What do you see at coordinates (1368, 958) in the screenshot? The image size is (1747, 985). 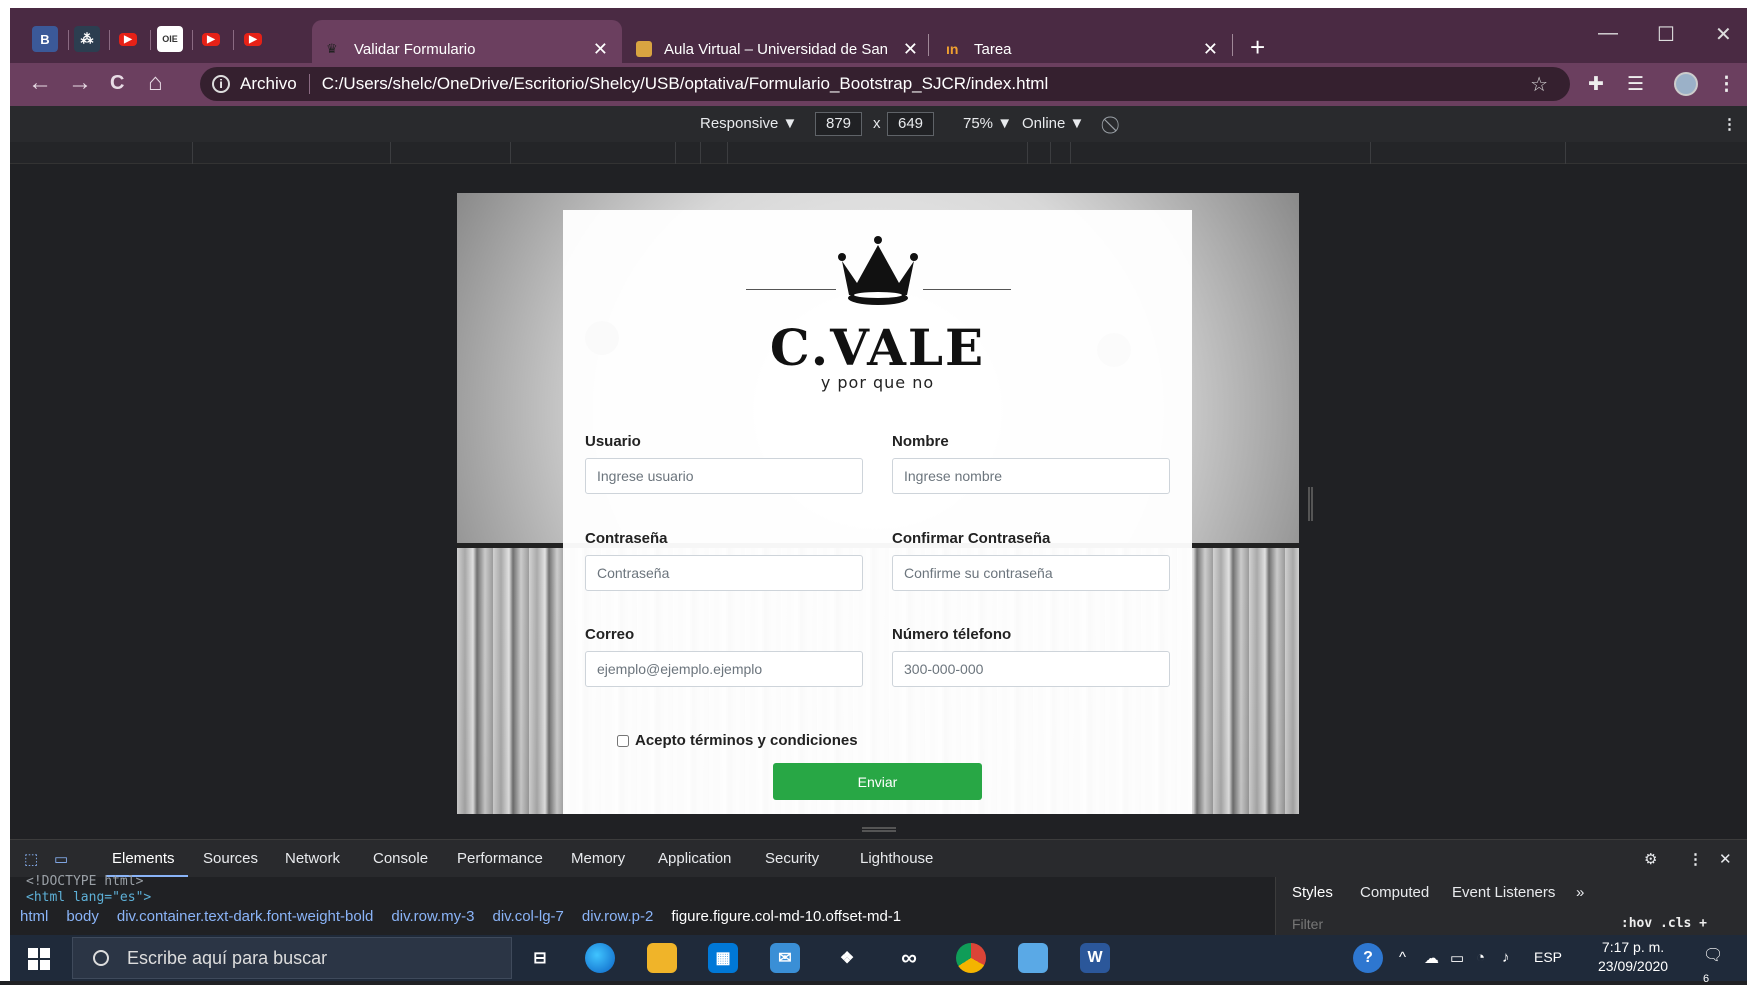 I see `help-icon: ?` at bounding box center [1368, 958].